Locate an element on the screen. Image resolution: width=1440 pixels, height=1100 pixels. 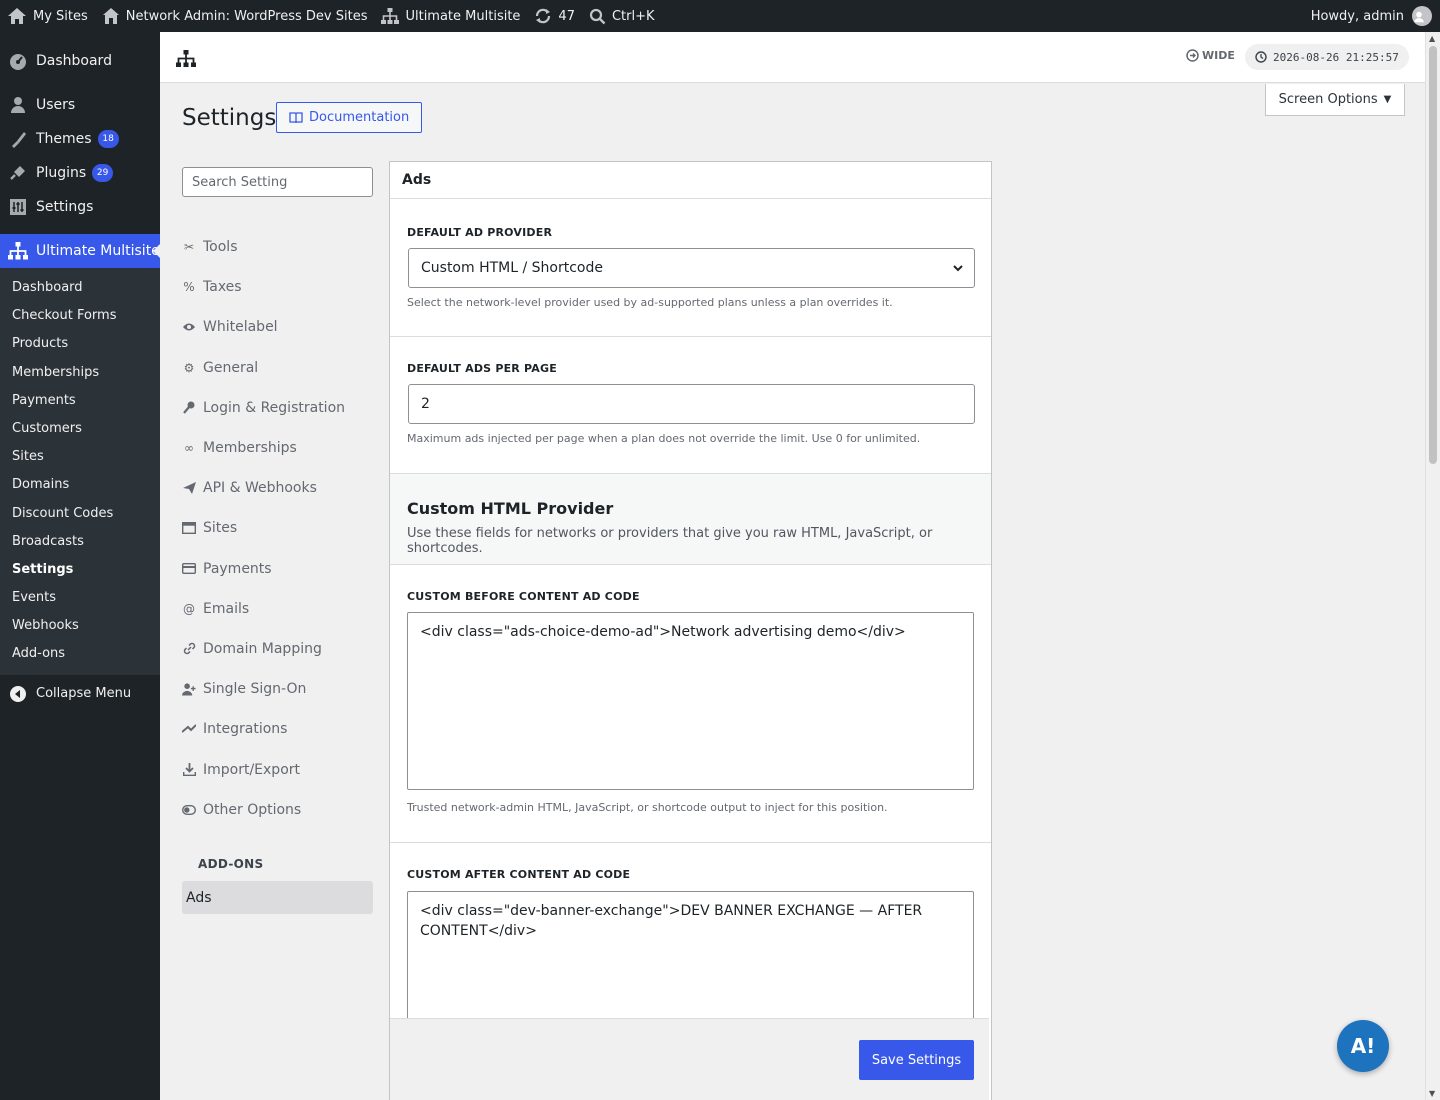
settings-nav-label: Whitelabel is located at coordinates (240, 327).